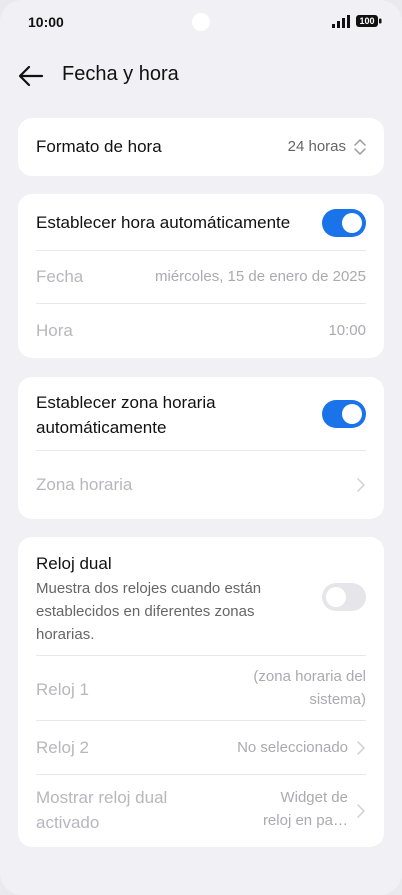 Image resolution: width=402 pixels, height=895 pixels. Describe the element at coordinates (201, 331) in the screenshot. I see `time-row: Hora 10:00` at that location.